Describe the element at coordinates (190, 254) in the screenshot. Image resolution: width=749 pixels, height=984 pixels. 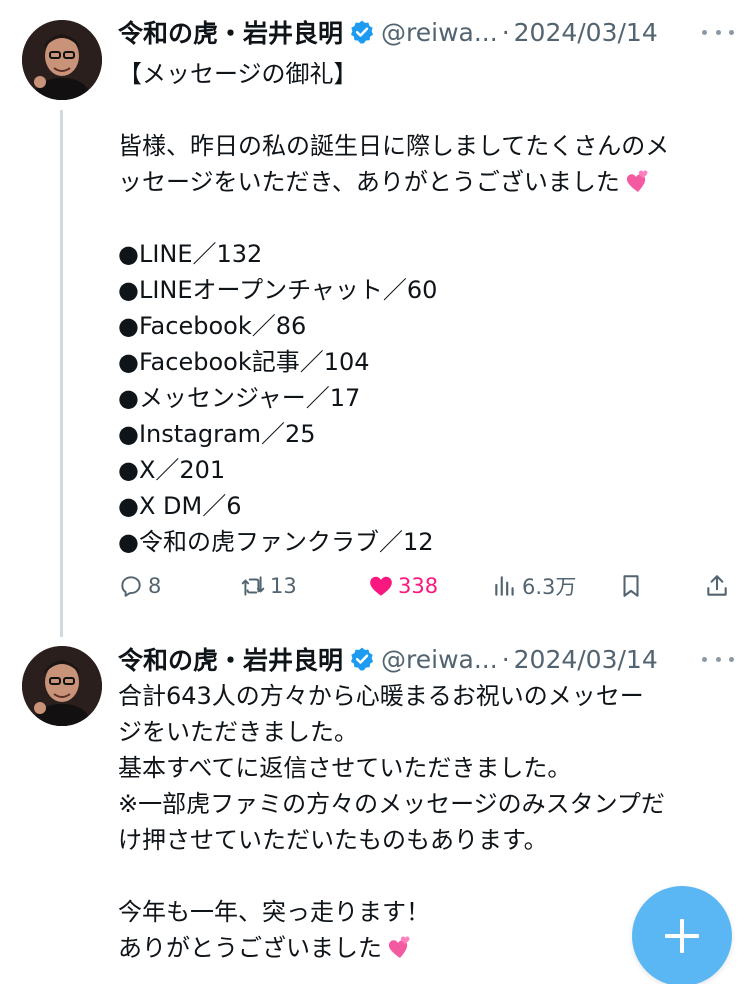
I see `stat-line: ●LINE／132` at that location.